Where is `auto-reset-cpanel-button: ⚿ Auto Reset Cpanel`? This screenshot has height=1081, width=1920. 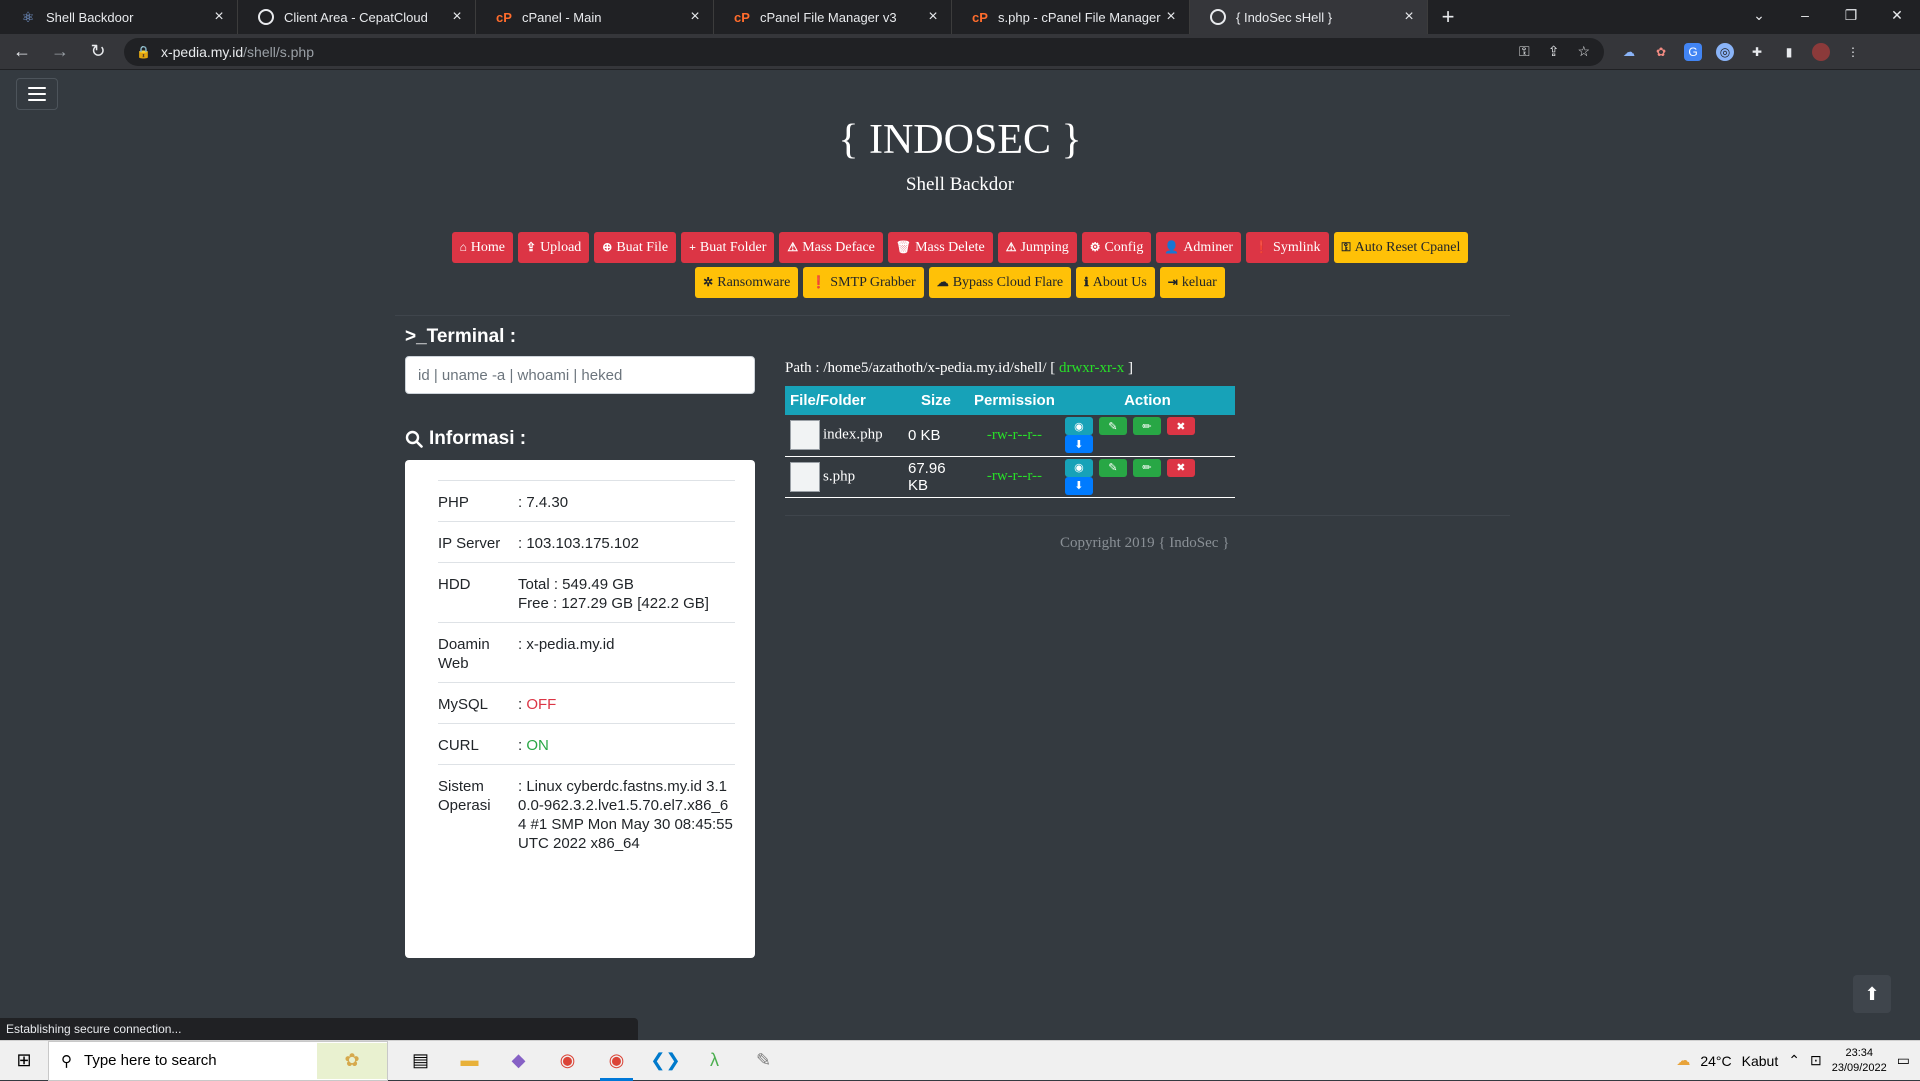
auto-reset-cpanel-button: ⚿ Auto Reset Cpanel is located at coordinates (1401, 247).